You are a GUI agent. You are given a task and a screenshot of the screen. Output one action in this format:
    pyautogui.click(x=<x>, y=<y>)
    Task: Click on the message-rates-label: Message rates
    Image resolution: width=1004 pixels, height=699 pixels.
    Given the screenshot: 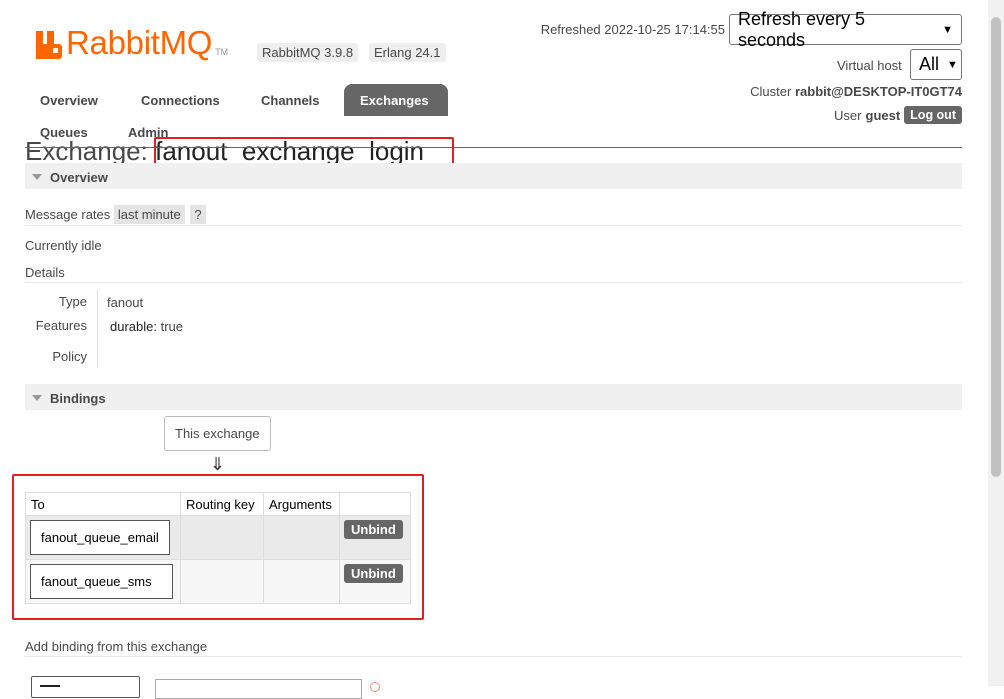 What is the action you would take?
    pyautogui.click(x=68, y=214)
    